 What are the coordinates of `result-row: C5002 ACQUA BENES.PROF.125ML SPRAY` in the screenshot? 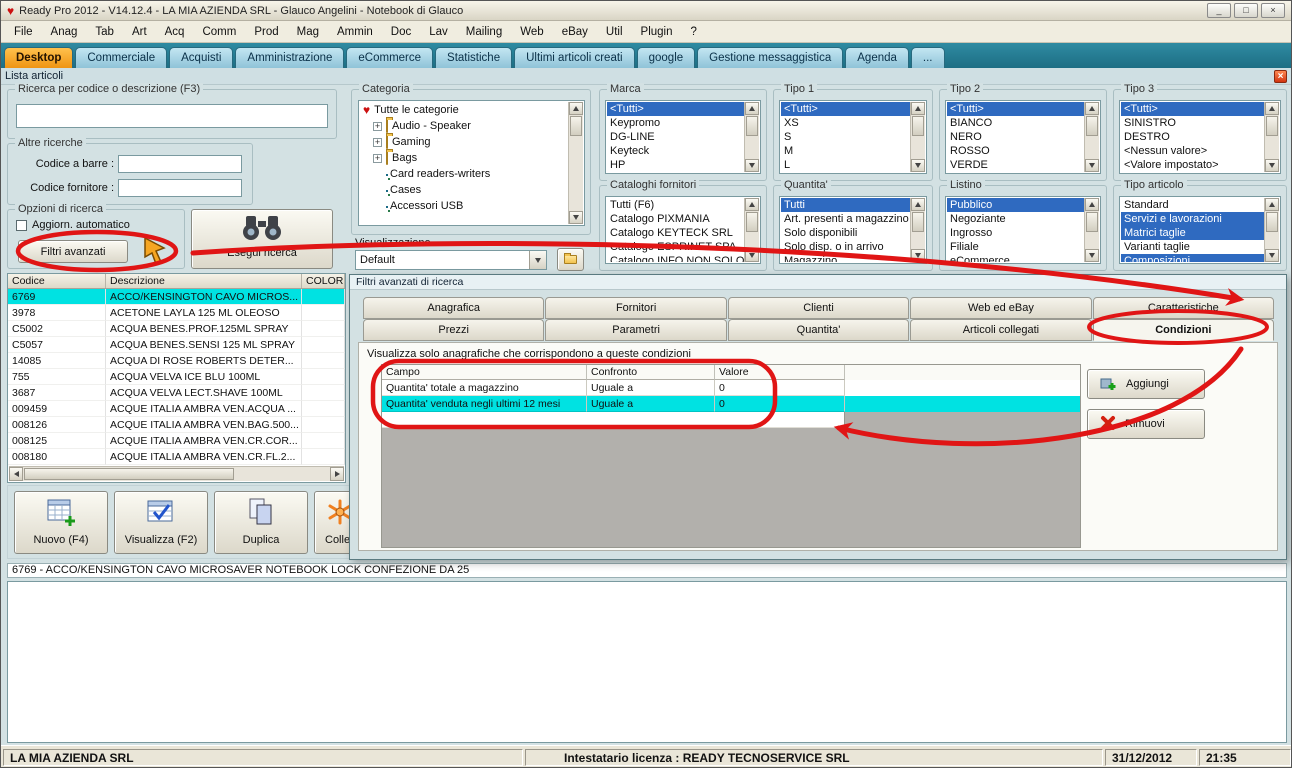 It's located at (176, 329).